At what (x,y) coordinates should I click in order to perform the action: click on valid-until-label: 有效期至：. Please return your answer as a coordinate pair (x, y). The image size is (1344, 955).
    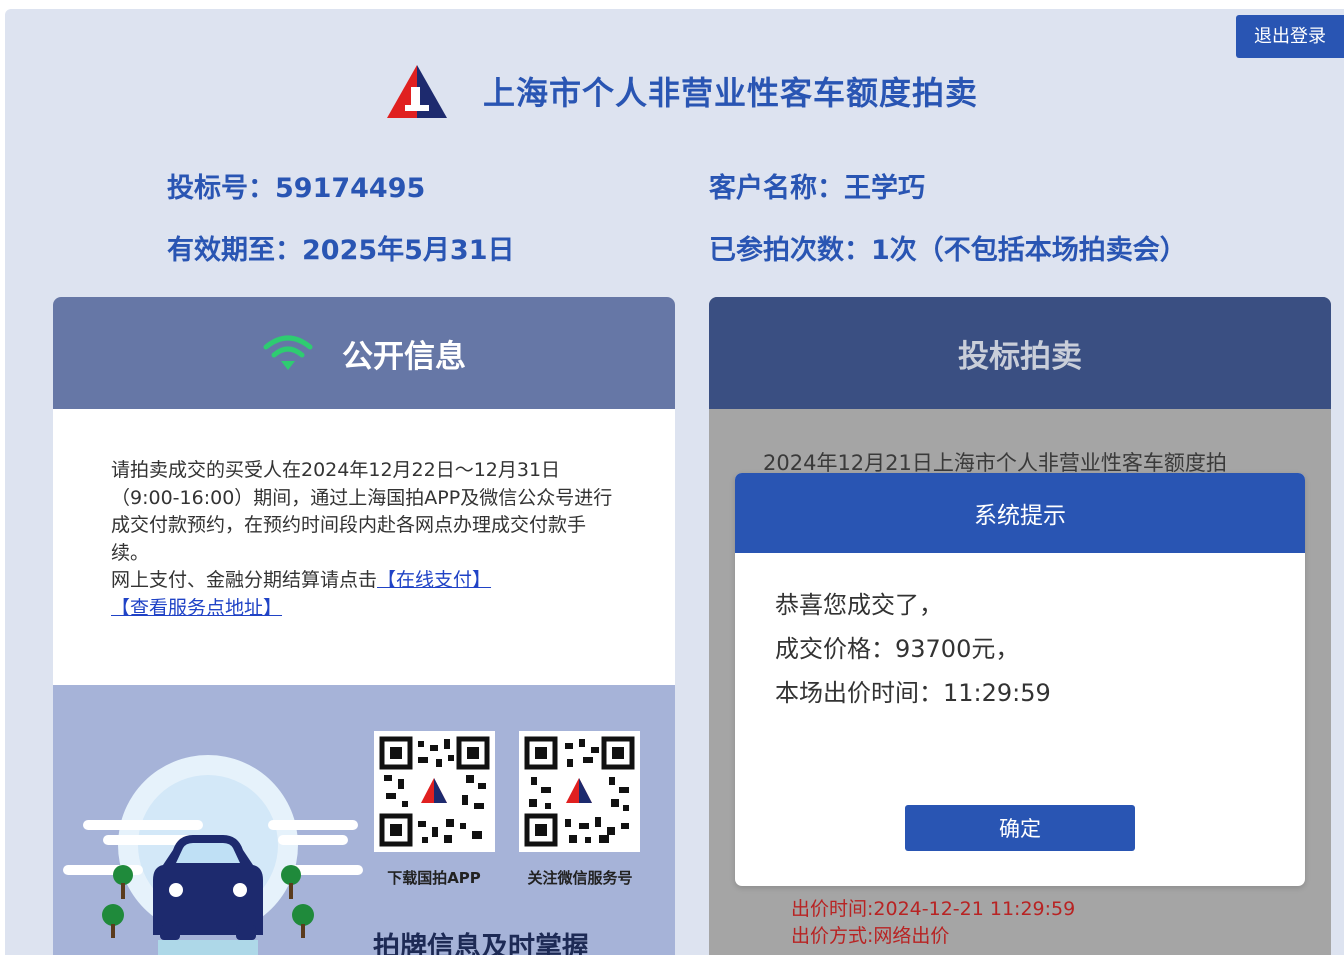
    Looking at the image, I should click on (234, 250).